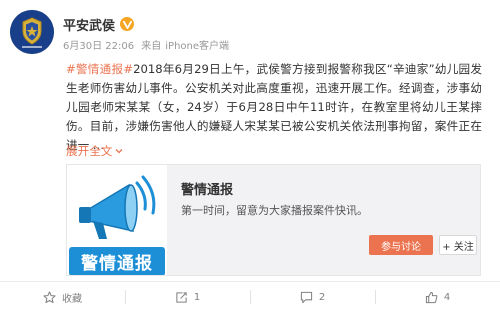  What do you see at coordinates (181, 297) in the screenshot?
I see `repost-icon` at bounding box center [181, 297].